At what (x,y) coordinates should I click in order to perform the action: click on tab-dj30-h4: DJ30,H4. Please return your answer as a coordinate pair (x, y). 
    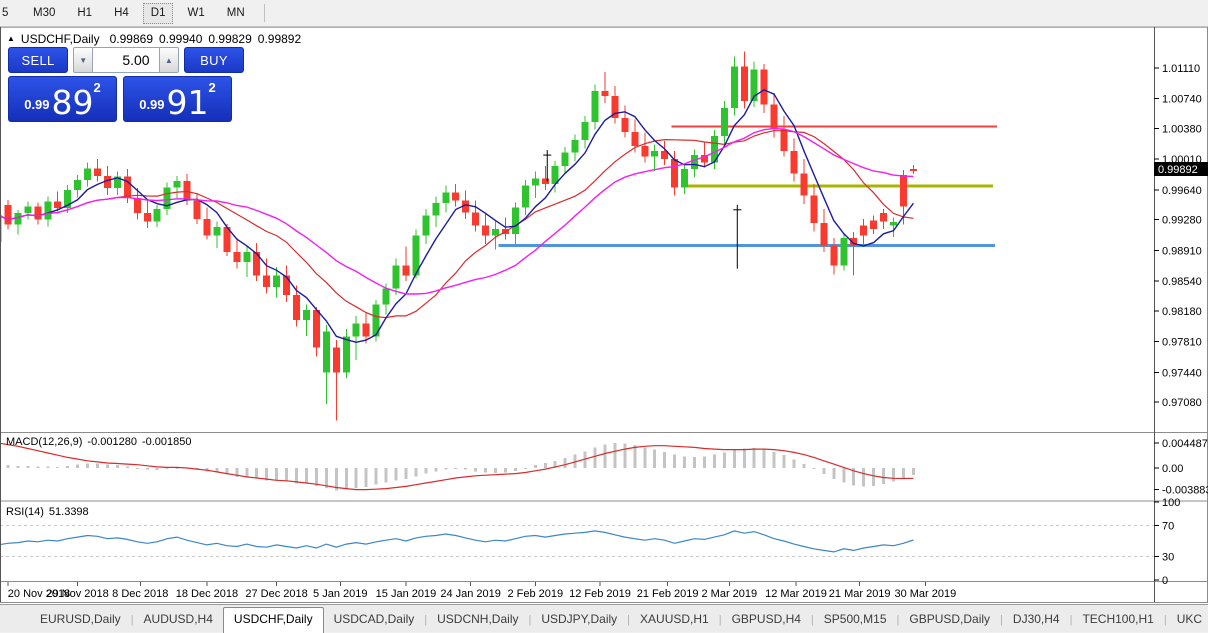
    Looking at the image, I should click on (1036, 620).